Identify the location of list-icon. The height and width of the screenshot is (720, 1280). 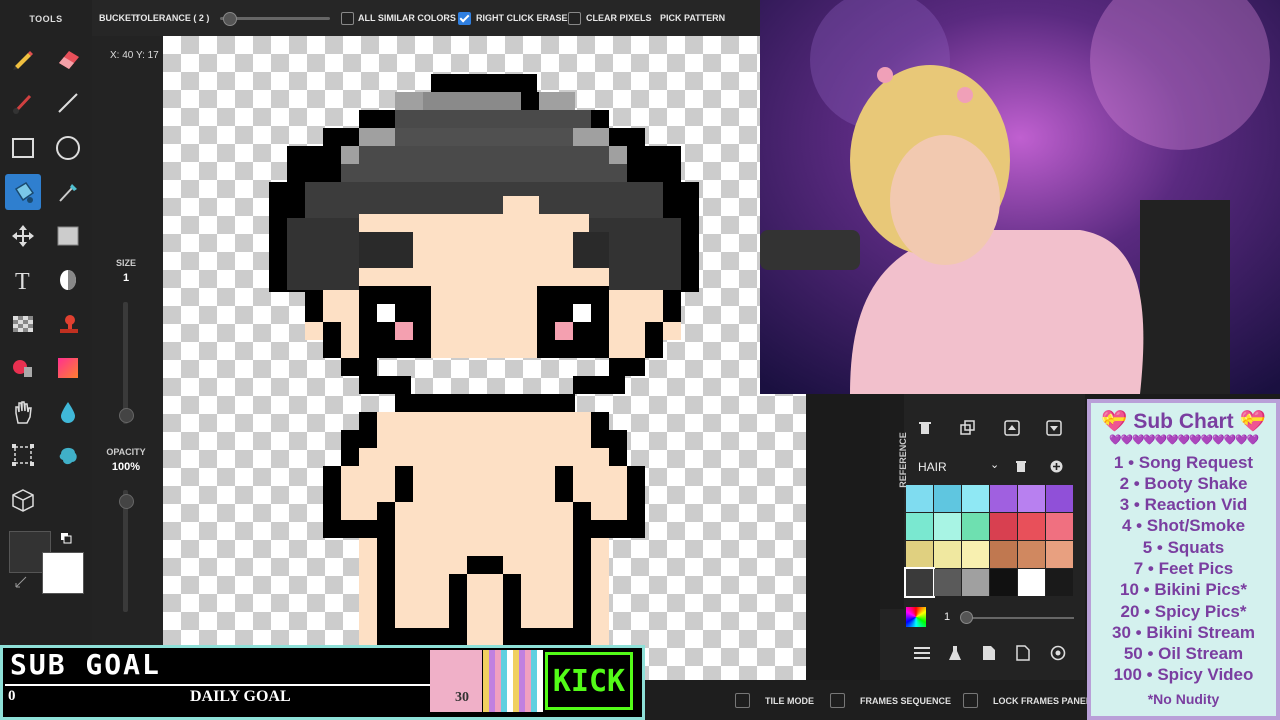
(922, 655).